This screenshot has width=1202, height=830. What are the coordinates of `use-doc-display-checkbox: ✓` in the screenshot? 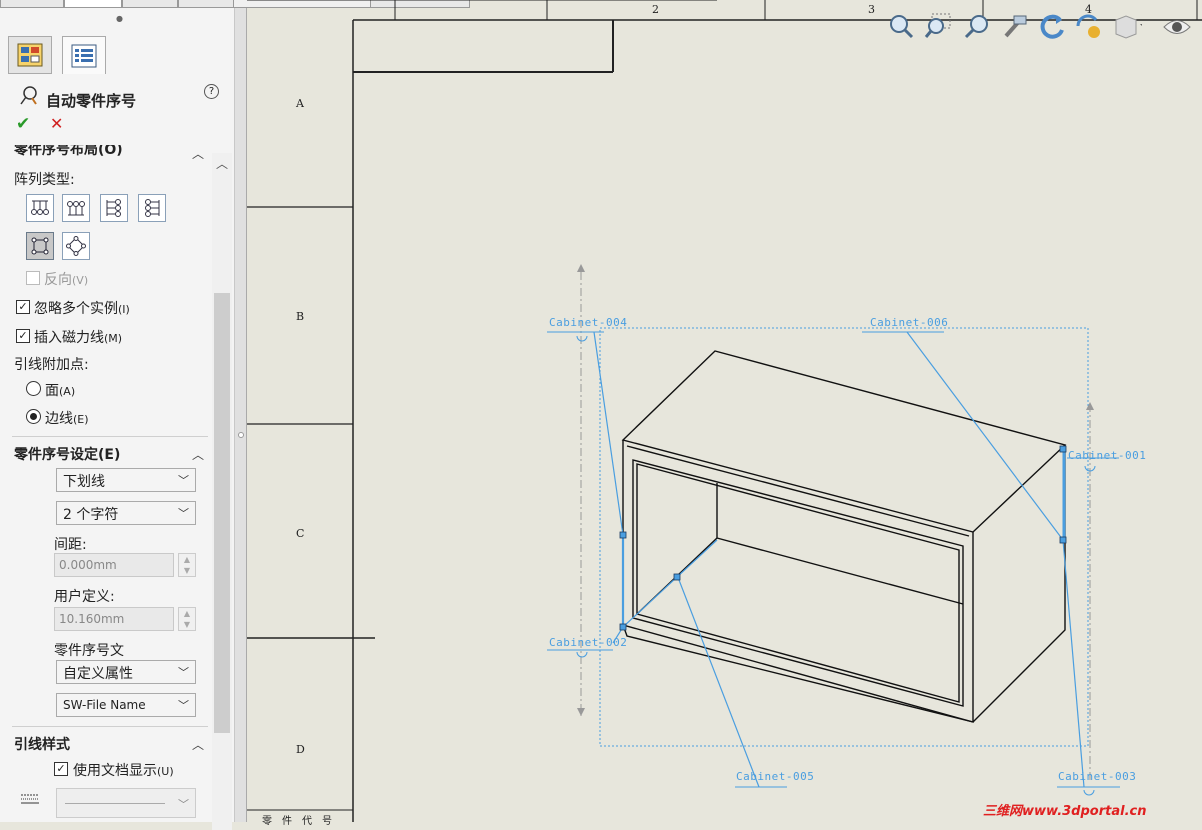 It's located at (61, 769).